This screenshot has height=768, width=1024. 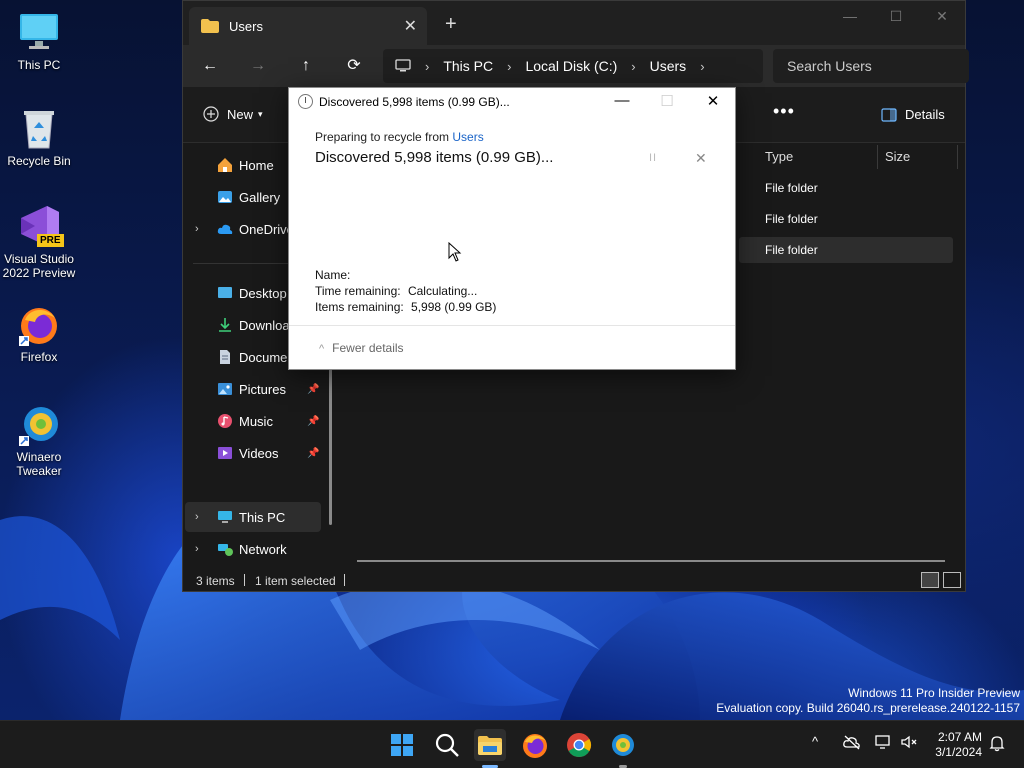 What do you see at coordinates (651, 561) in the screenshot?
I see `horizontal-scrollbar` at bounding box center [651, 561].